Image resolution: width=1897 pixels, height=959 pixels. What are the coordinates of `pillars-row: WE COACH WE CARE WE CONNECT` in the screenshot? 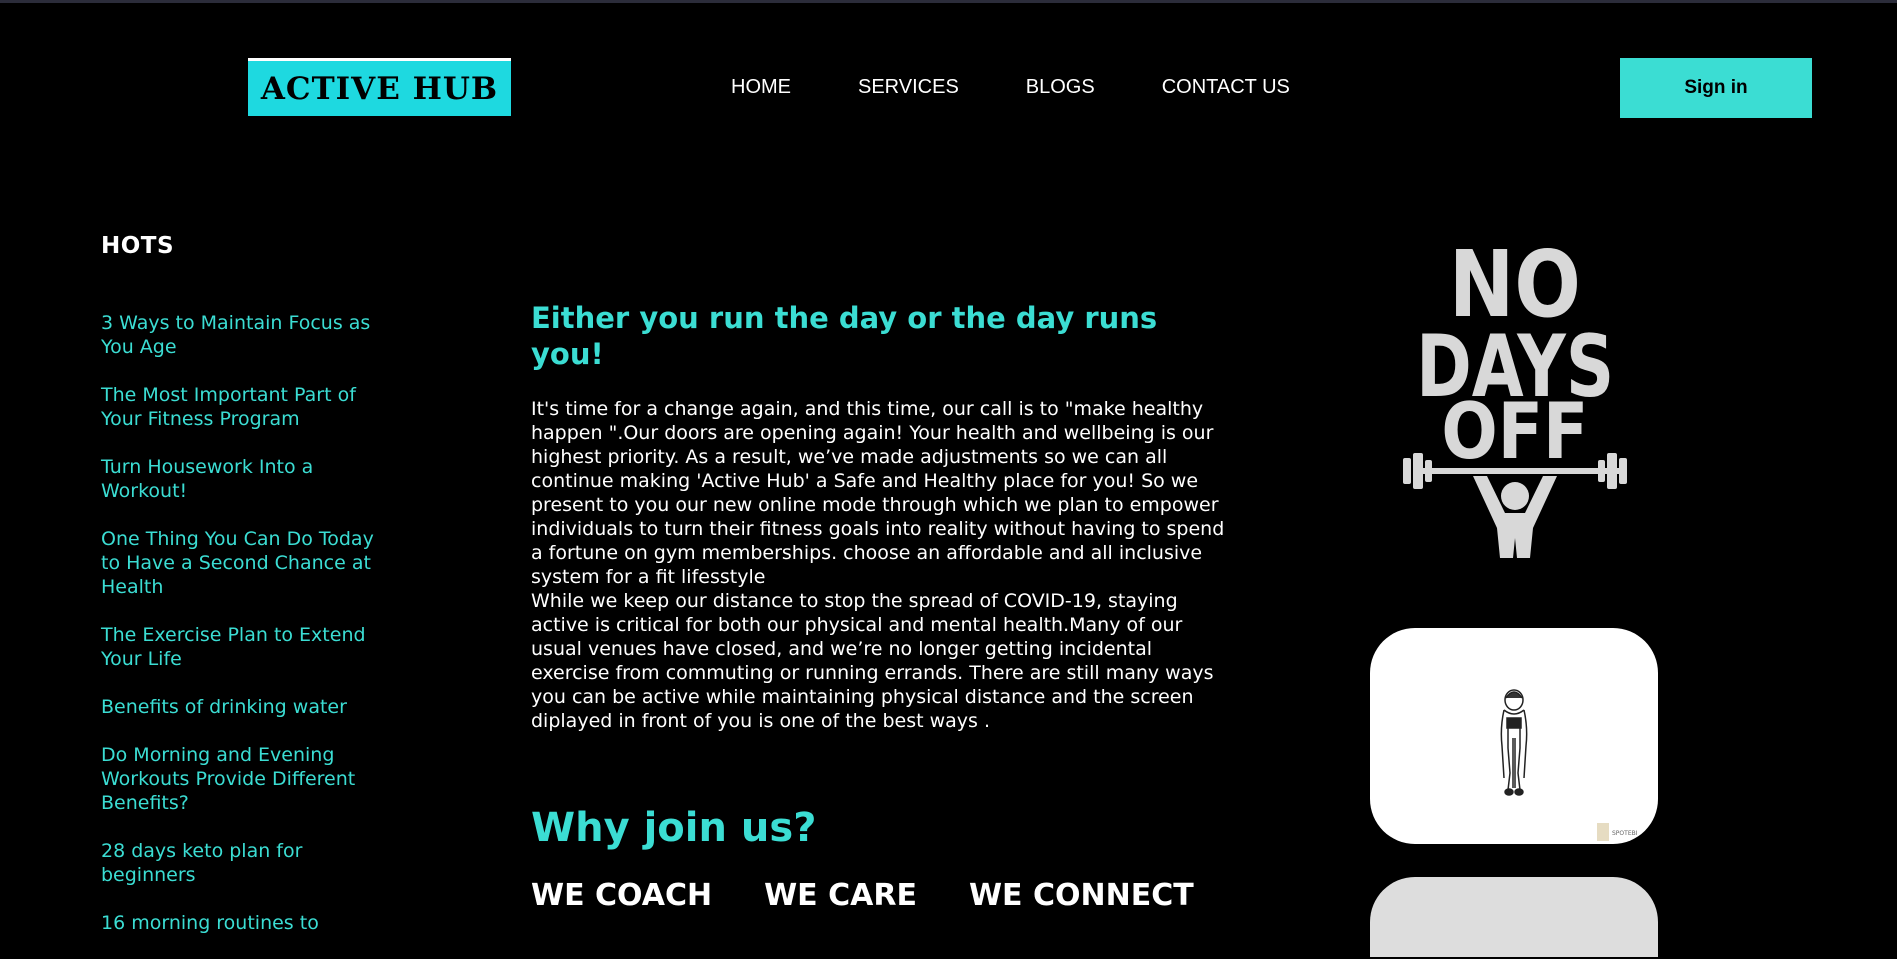 It's located at (862, 895).